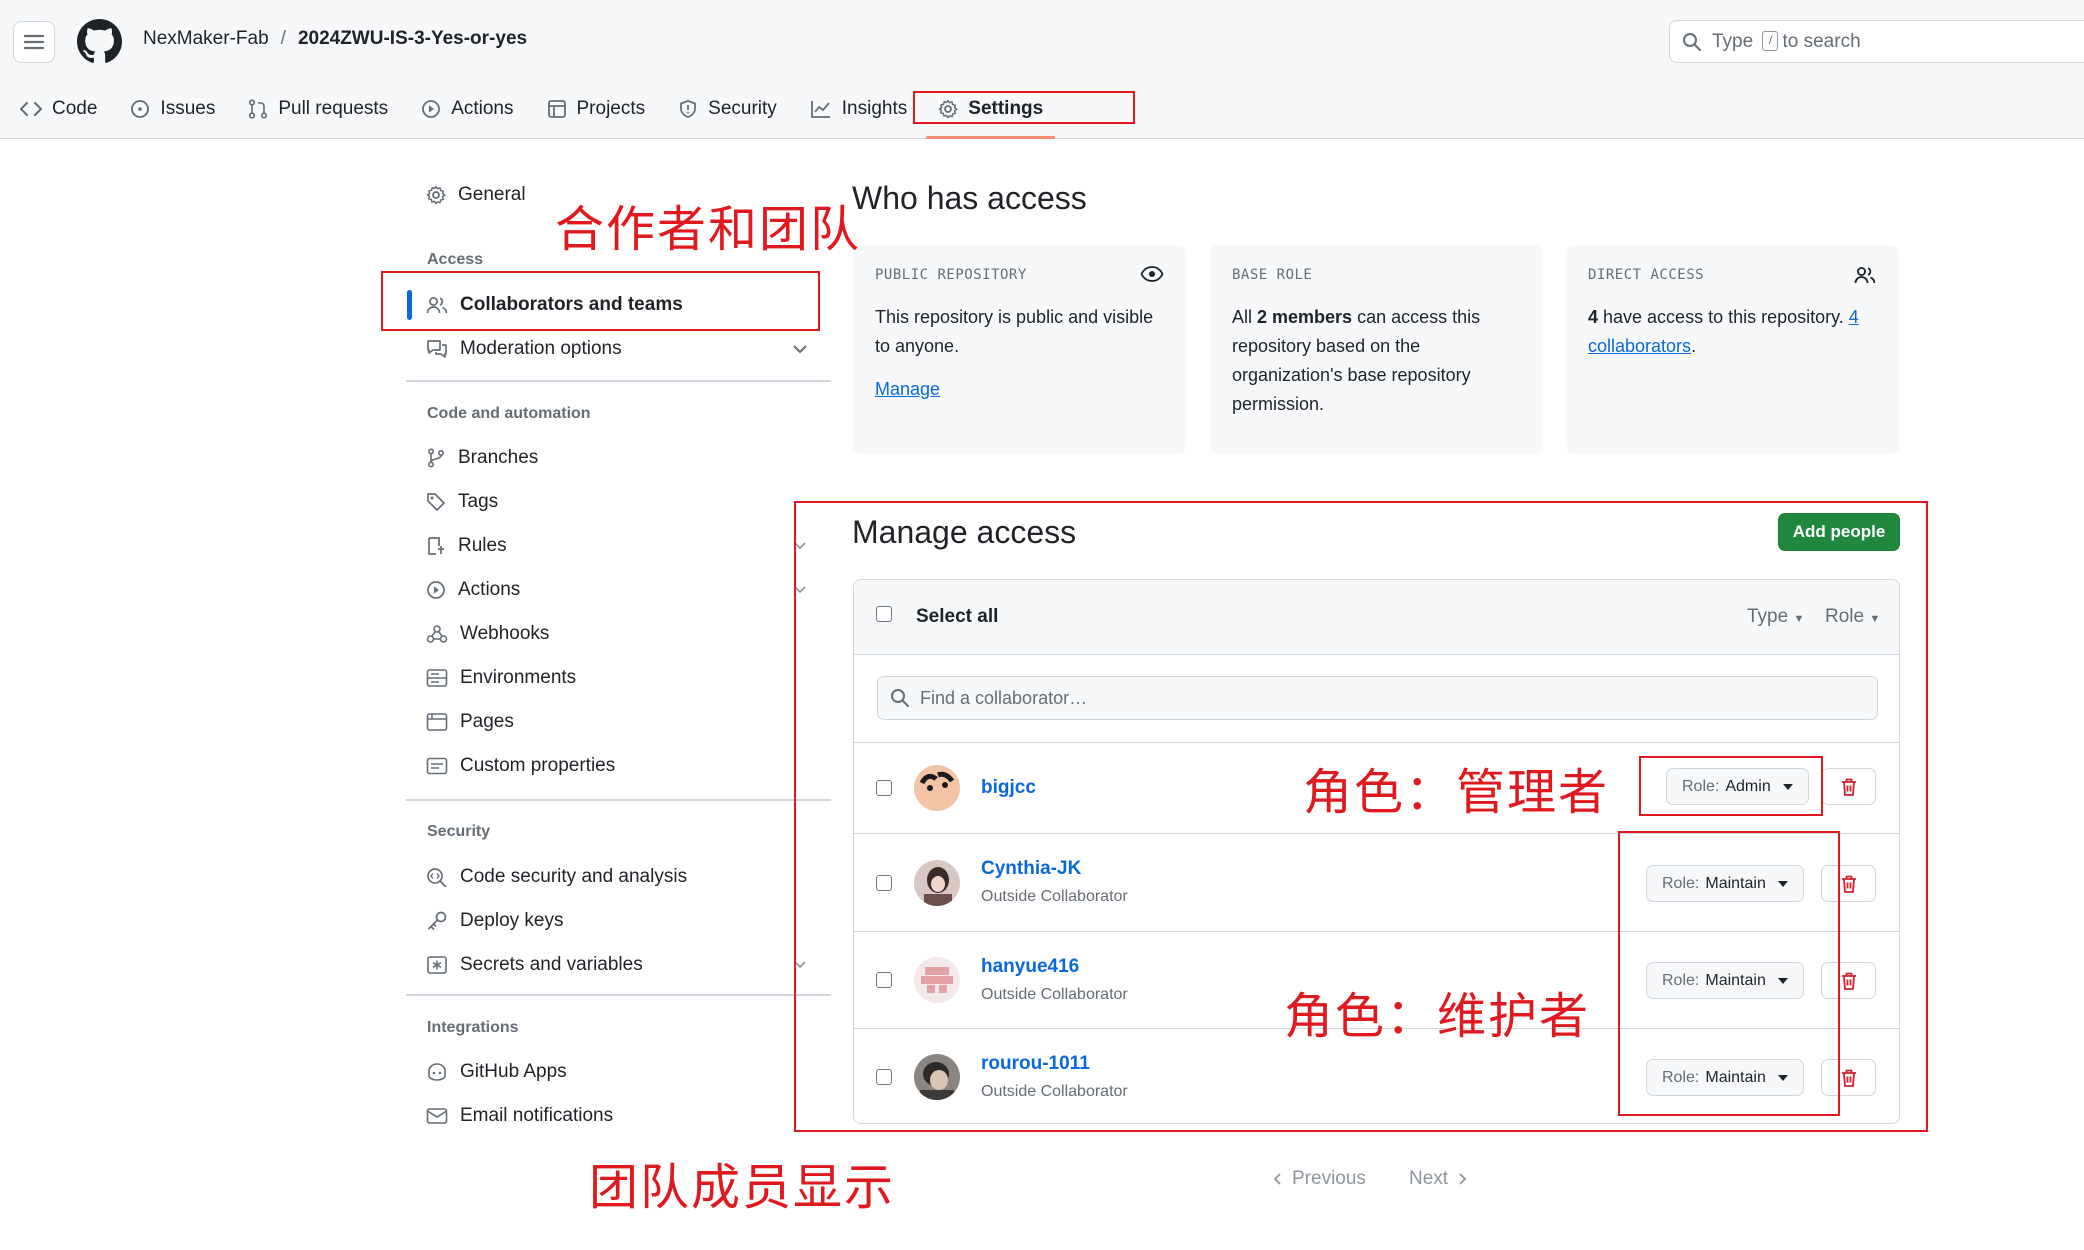  I want to click on sidebar-item-label: Actions, so click(489, 589).